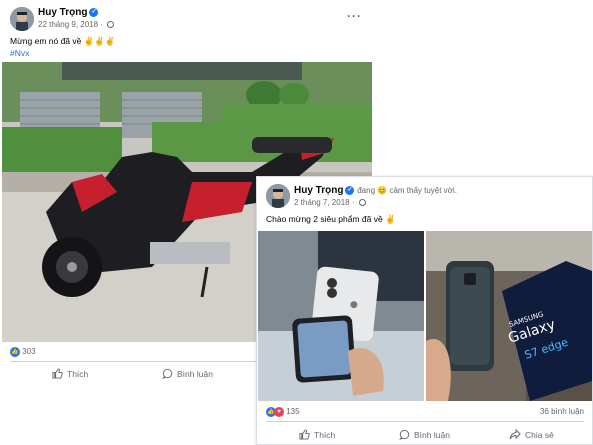 This screenshot has height=445, width=593. I want to click on post-date: 2 tháng 7, 2018 ·, so click(330, 202).